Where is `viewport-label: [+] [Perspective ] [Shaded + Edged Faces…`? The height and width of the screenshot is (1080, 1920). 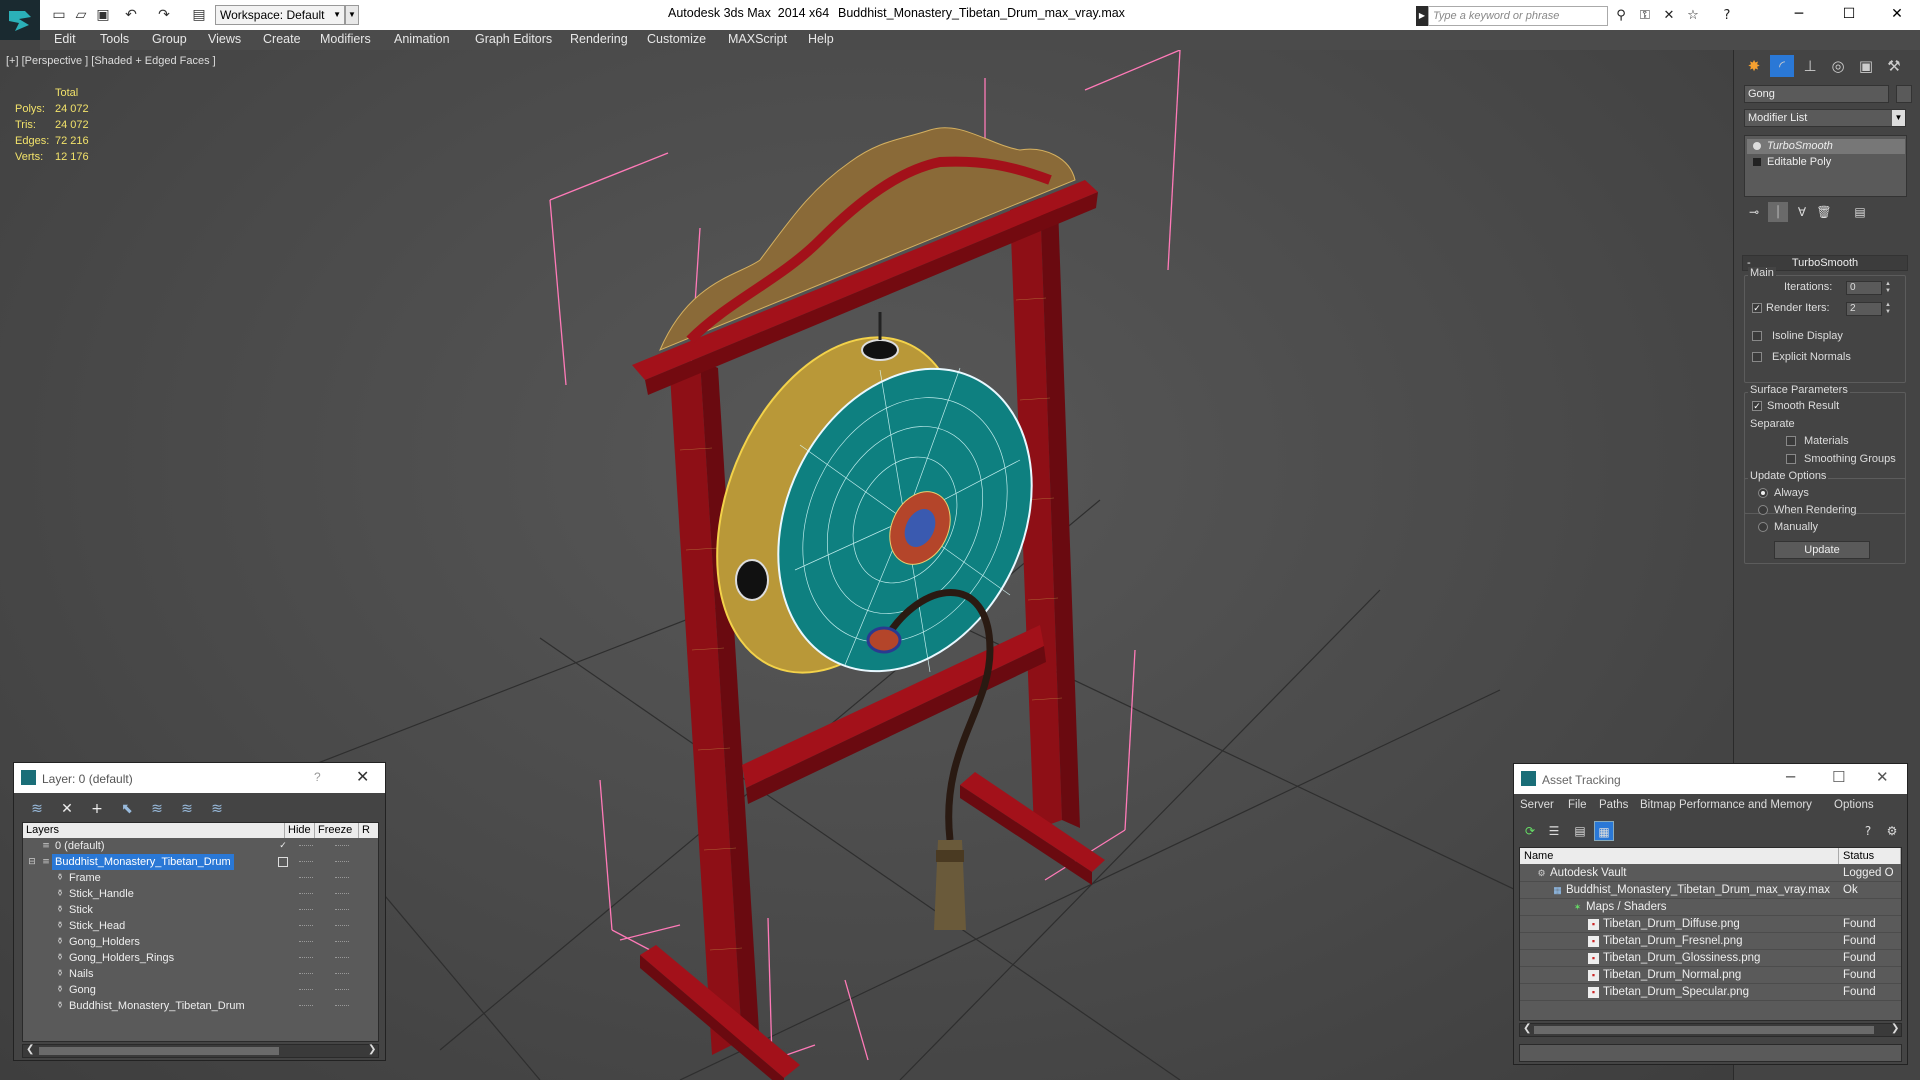 viewport-label: [+] [Perspective ] [Shaded + Edged Faces… is located at coordinates (111, 61).